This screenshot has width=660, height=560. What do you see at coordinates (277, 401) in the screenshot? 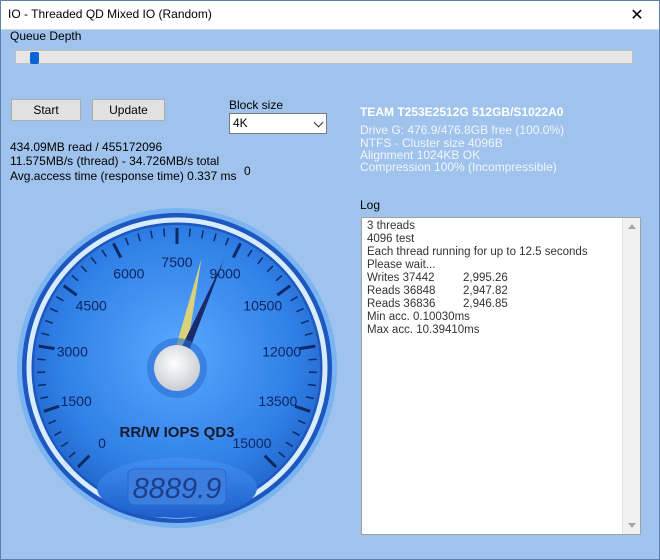
I see `gauge-tick-label: 13500` at bounding box center [277, 401].